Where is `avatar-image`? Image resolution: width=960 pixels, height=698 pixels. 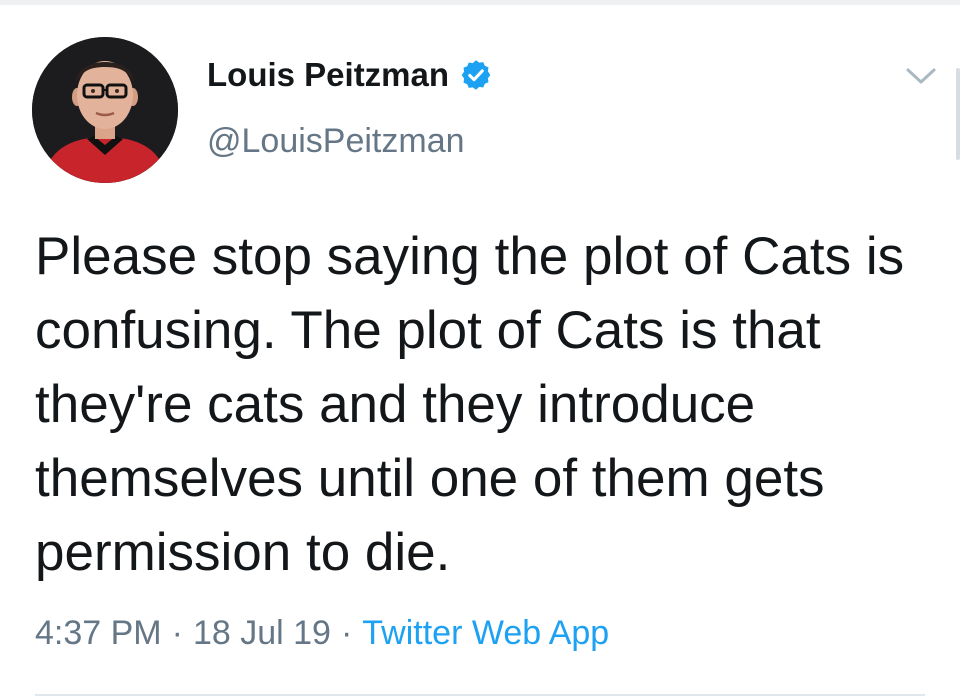 avatar-image is located at coordinates (105, 110).